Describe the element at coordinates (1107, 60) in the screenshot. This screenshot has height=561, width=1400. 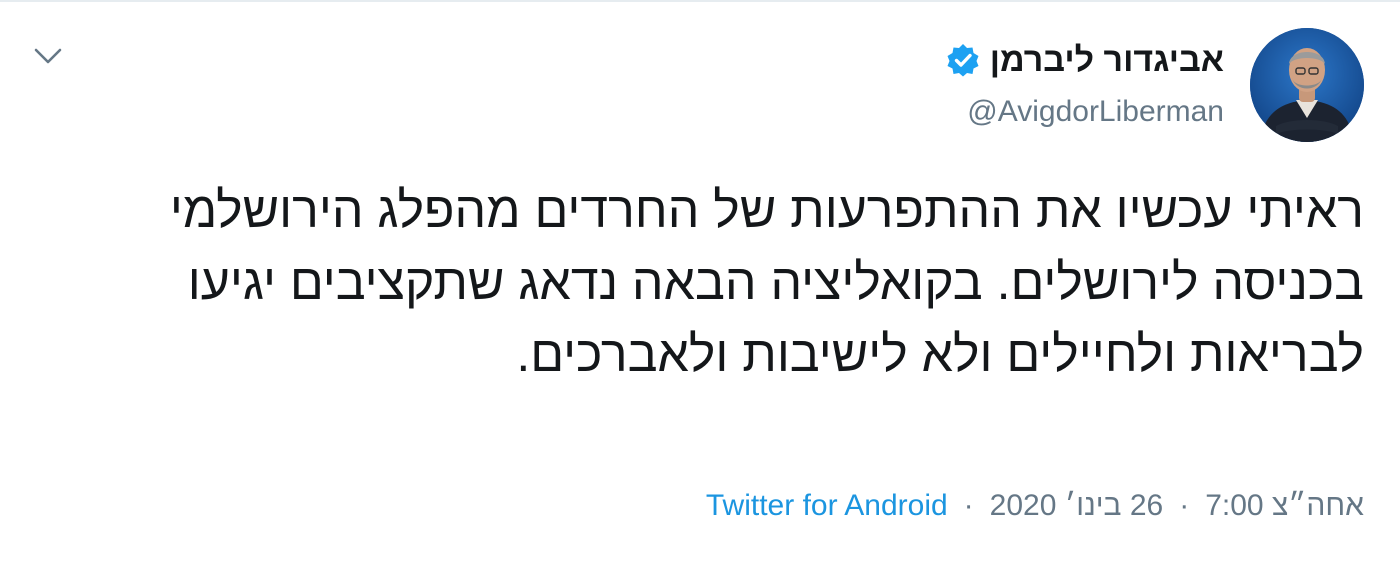
I see `author-display-name: אביגדור ליברמן` at that location.